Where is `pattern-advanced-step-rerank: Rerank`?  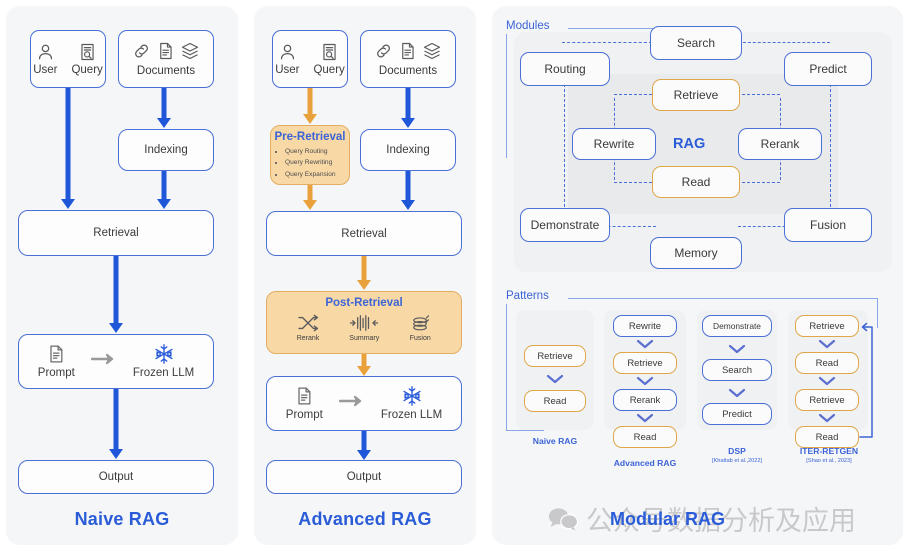
pattern-advanced-step-rerank: Rerank is located at coordinates (645, 400).